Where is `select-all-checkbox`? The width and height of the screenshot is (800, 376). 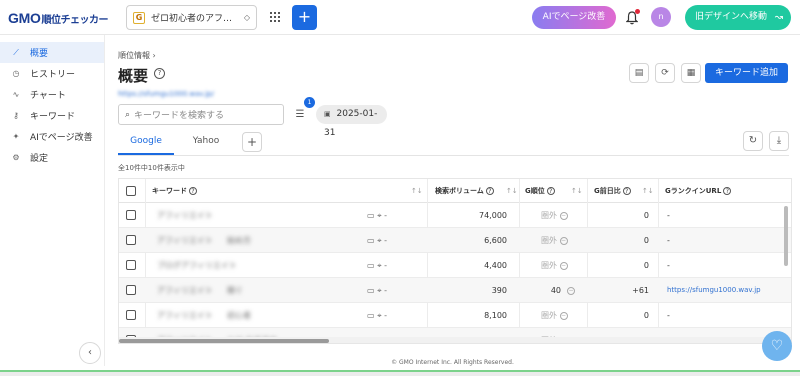 select-all-checkbox is located at coordinates (131, 191).